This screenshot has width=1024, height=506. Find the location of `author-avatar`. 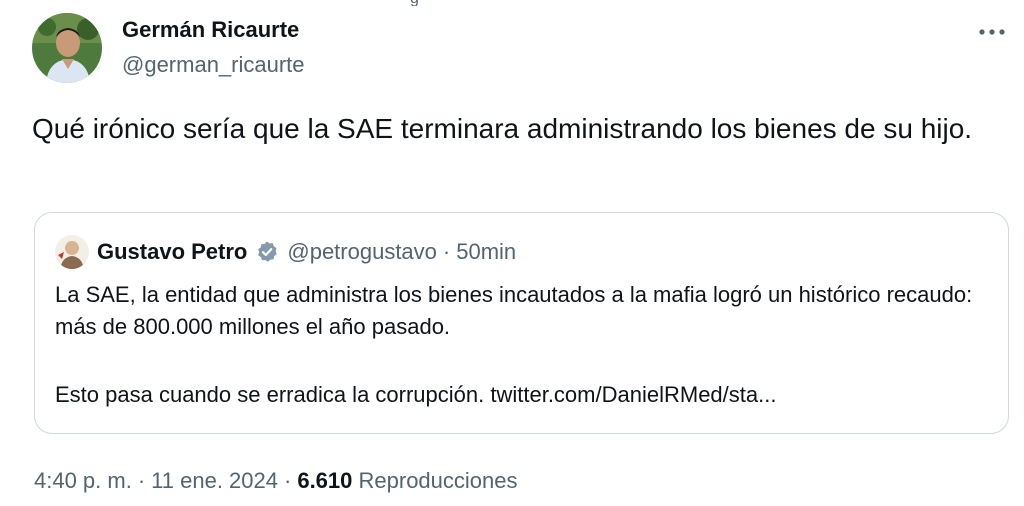

author-avatar is located at coordinates (67, 48).